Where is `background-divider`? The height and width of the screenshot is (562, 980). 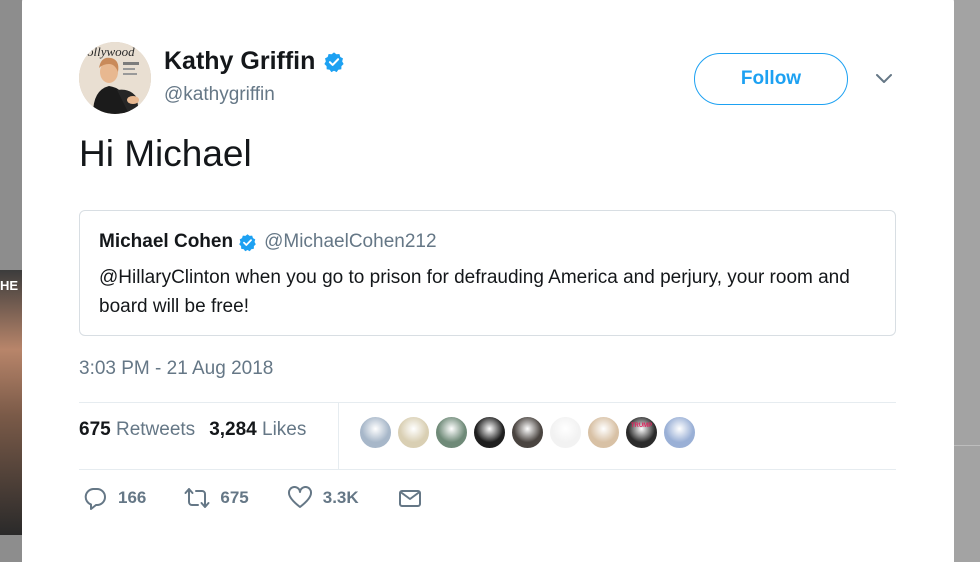
background-divider is located at coordinates (967, 445).